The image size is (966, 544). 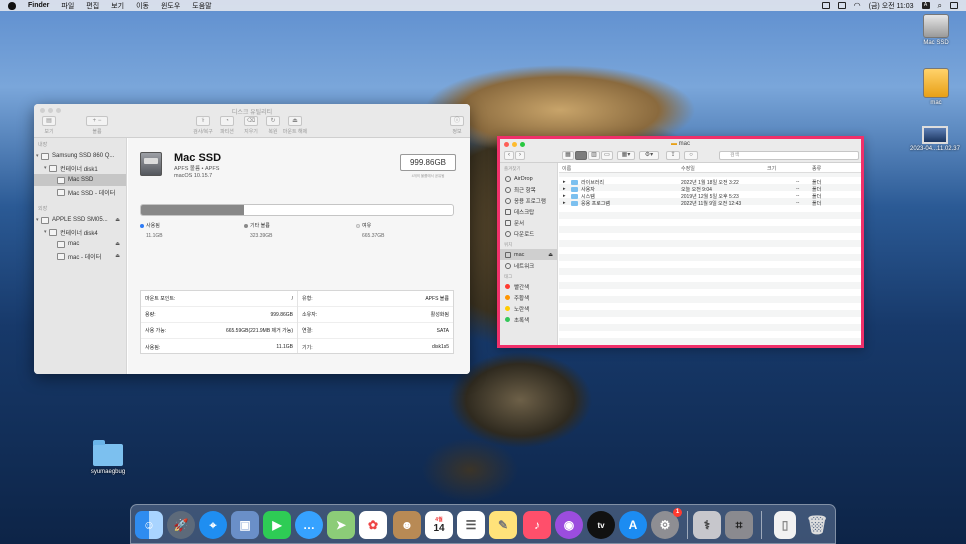 What do you see at coordinates (295, 125) in the screenshot?
I see `unmount-button: ⏏ 마운트 해제` at bounding box center [295, 125].